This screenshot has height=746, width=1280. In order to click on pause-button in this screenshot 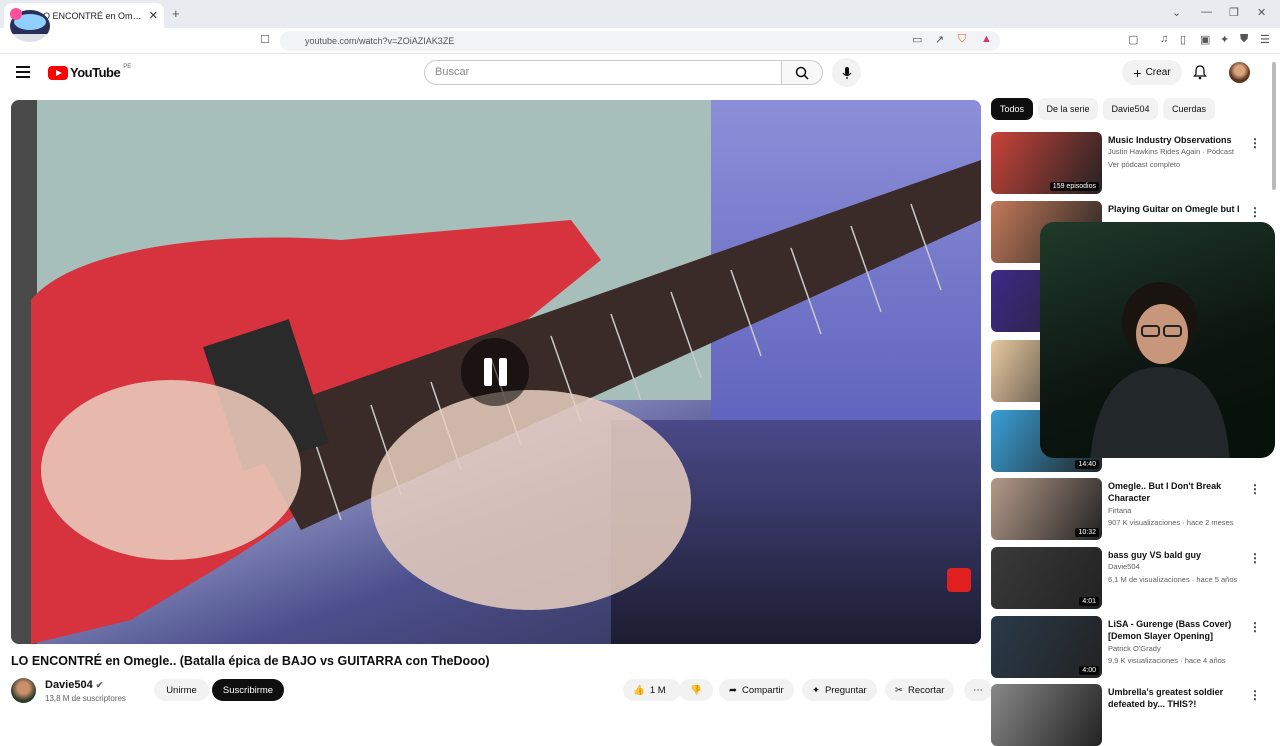, I will do `click(495, 372)`.